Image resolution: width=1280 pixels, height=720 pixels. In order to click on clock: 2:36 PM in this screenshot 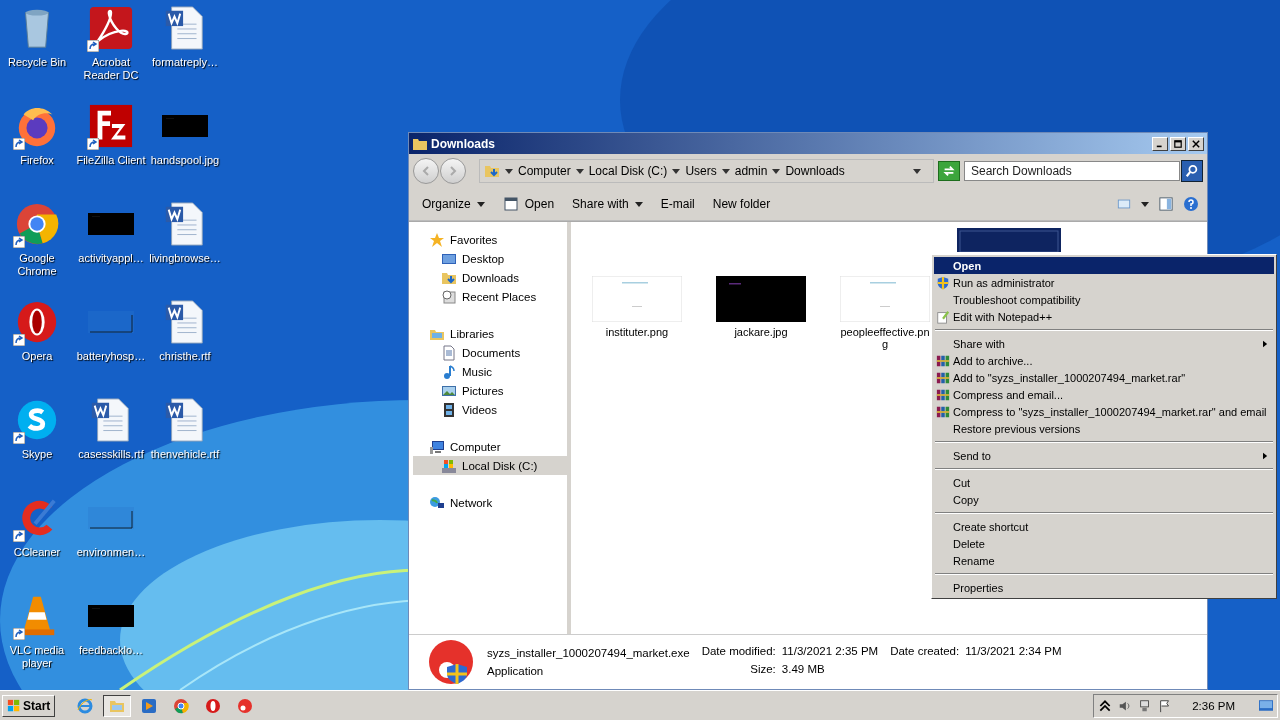, I will do `click(1213, 705)`.